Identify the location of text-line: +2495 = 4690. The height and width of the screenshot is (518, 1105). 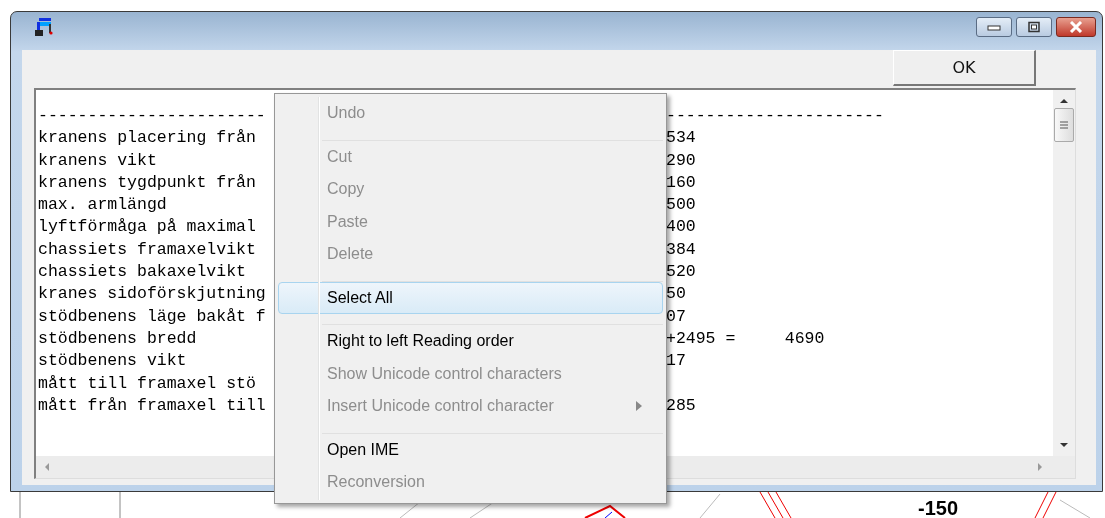
(745, 338).